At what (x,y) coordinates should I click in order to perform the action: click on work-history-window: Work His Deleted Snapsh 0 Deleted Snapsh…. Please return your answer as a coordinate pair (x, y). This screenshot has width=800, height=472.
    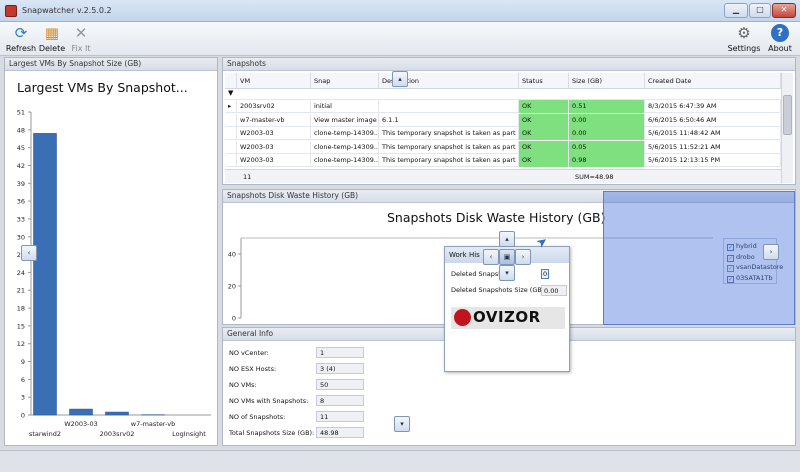
    Looking at the image, I should click on (507, 301).